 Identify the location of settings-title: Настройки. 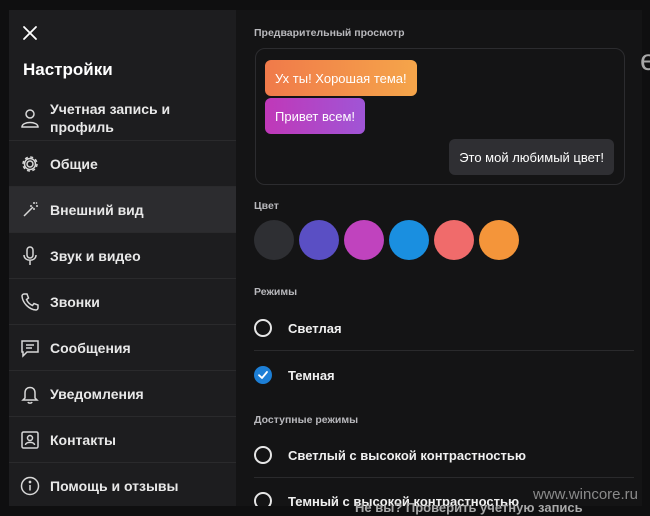
(68, 69).